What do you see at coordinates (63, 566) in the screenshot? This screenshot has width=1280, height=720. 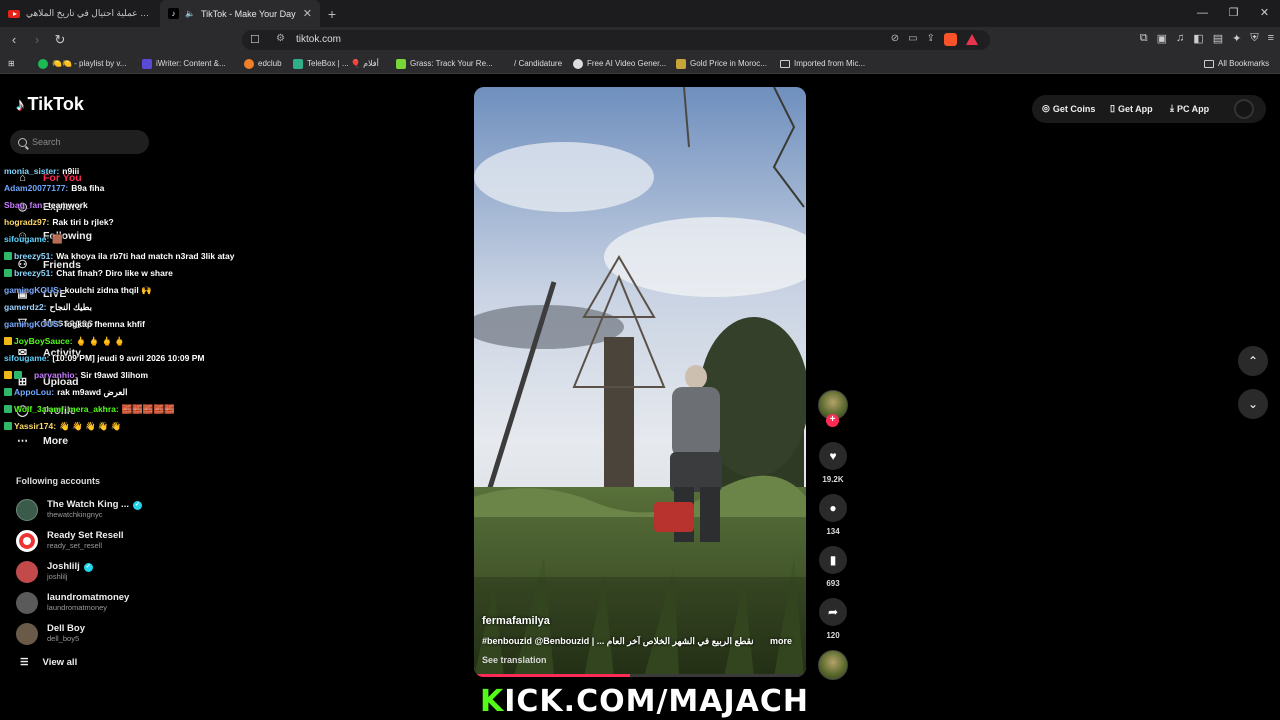 I see `account-name: Joshlilj` at bounding box center [63, 566].